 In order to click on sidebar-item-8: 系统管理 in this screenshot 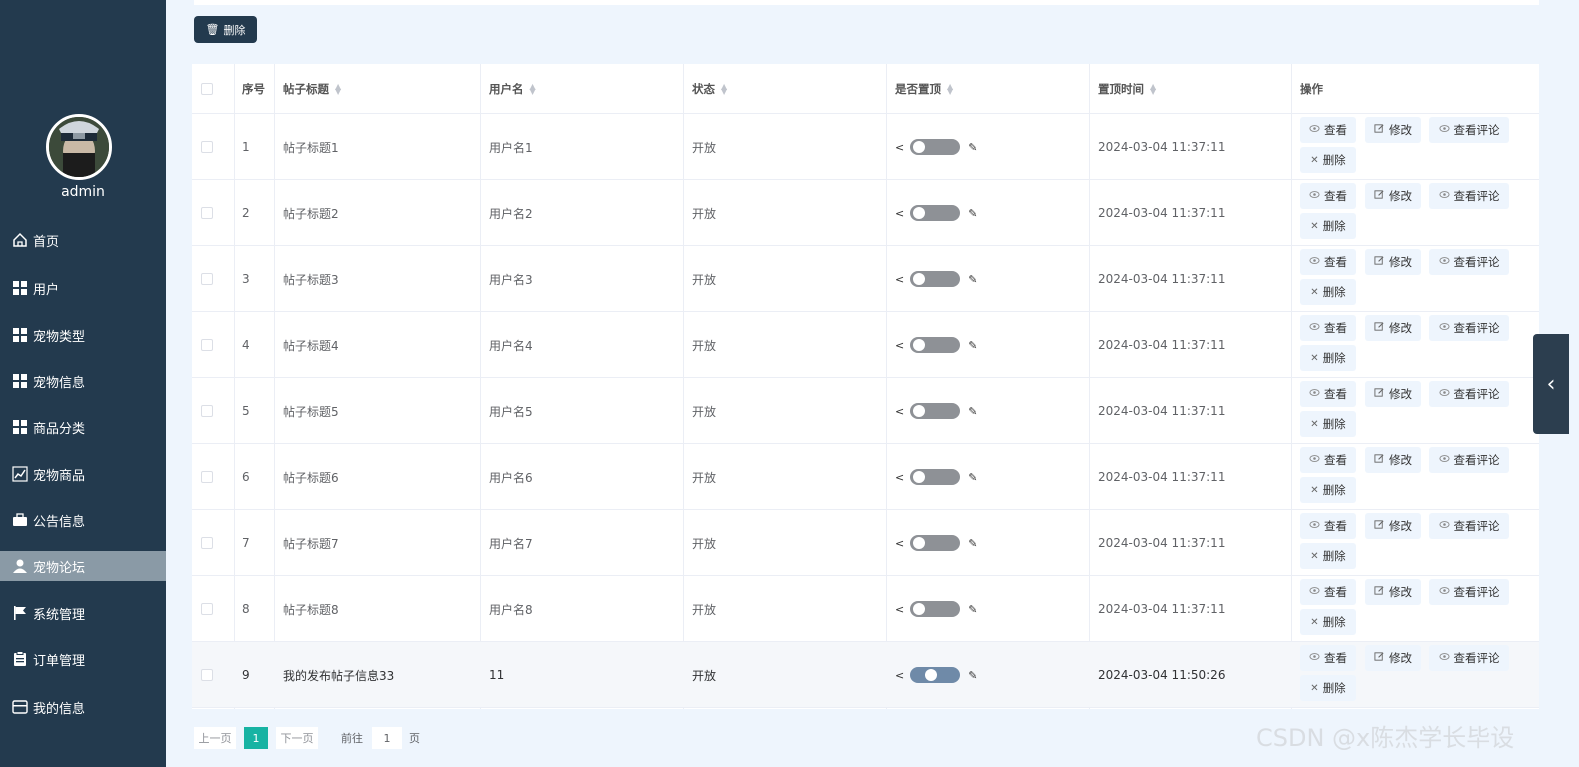, I will do `click(83, 613)`.